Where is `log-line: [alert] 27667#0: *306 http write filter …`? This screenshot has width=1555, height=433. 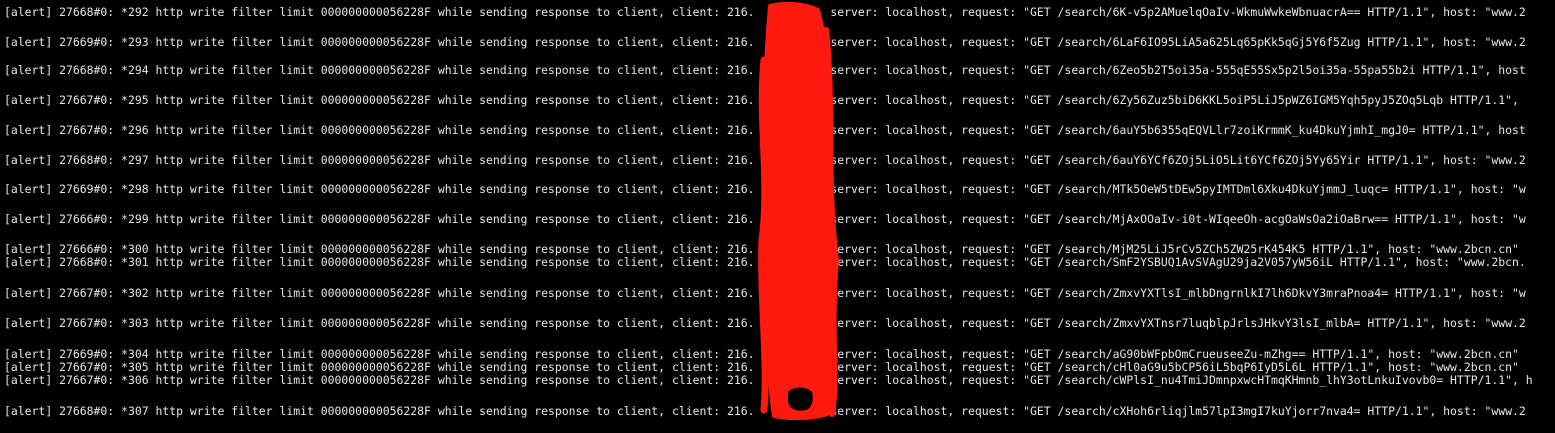 log-line: [alert] 27667#0: *306 http write filter … is located at coordinates (768, 380).